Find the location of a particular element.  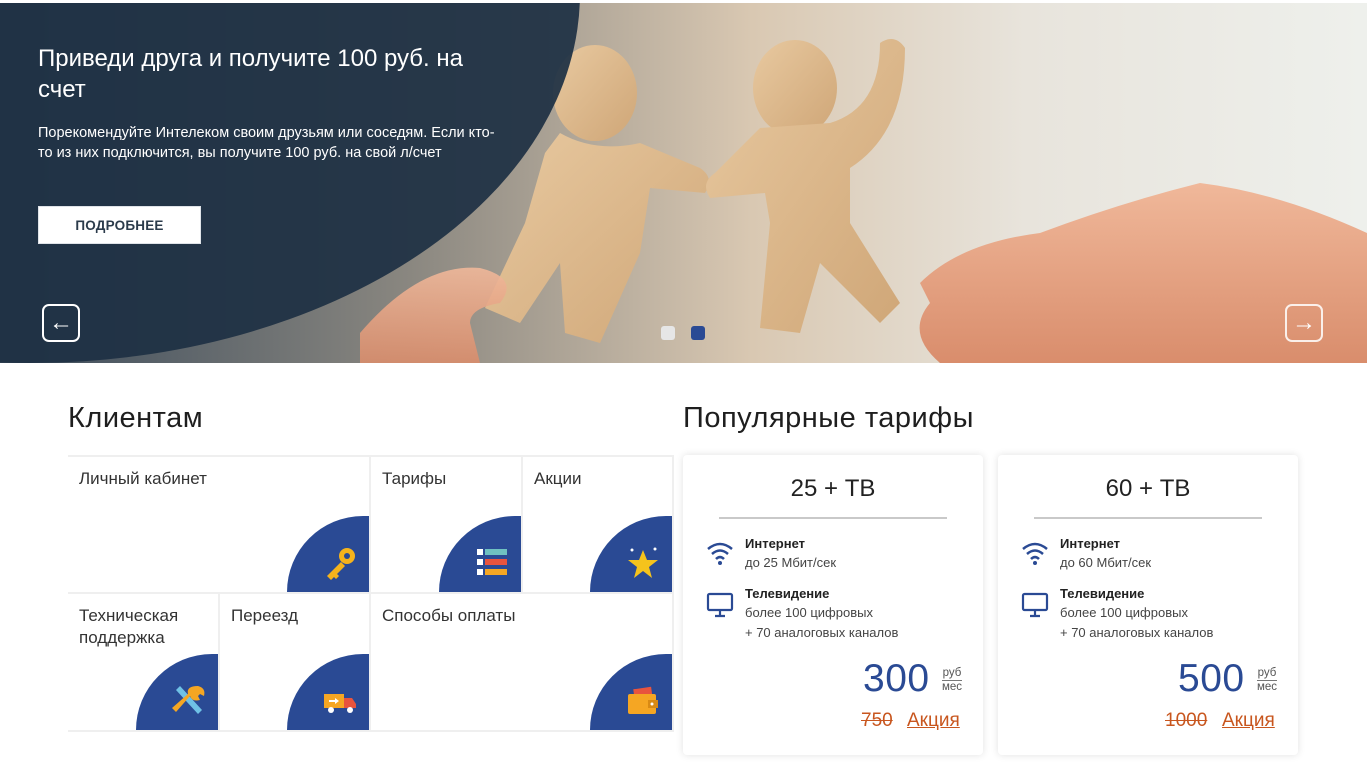

clients-section-title: Клиентам is located at coordinates (136, 418).